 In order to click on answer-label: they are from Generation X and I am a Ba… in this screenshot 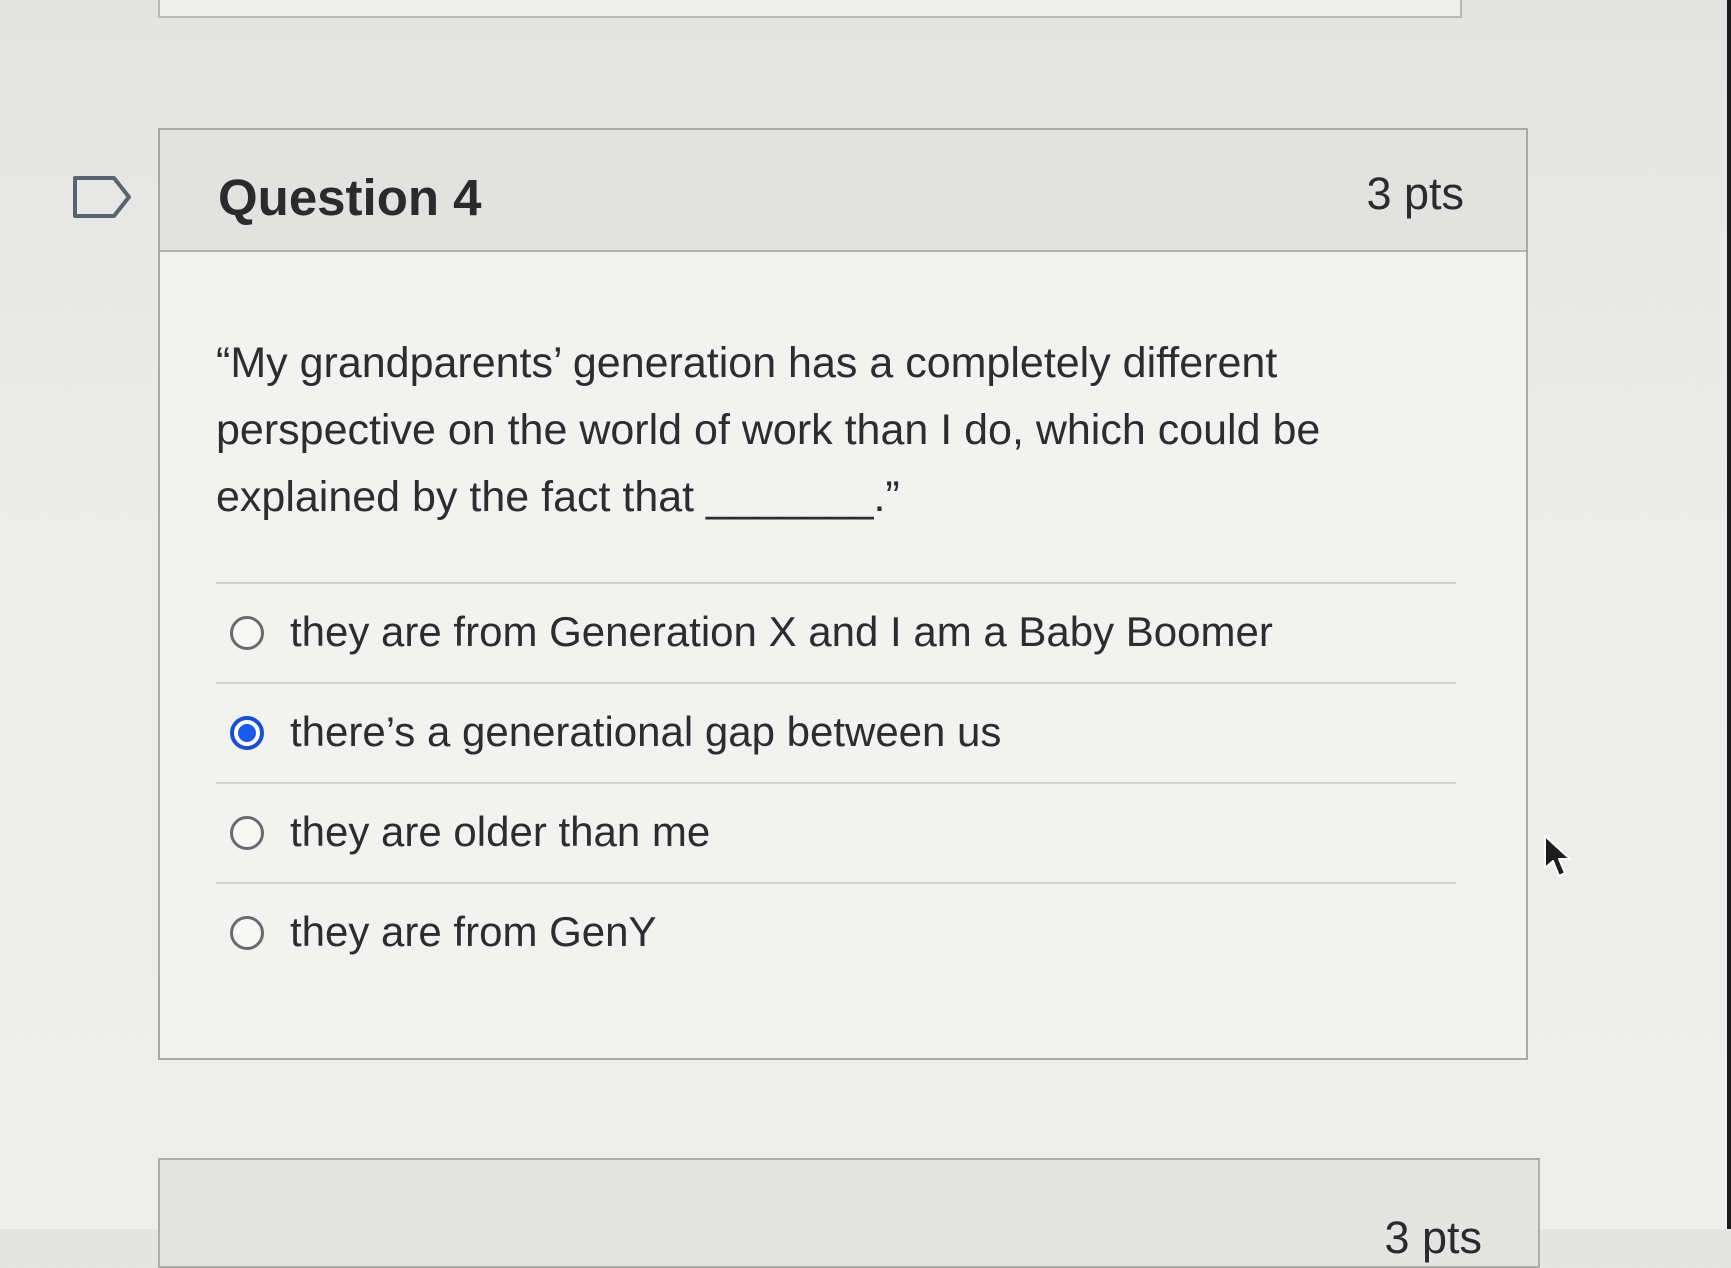, I will do `click(781, 632)`.